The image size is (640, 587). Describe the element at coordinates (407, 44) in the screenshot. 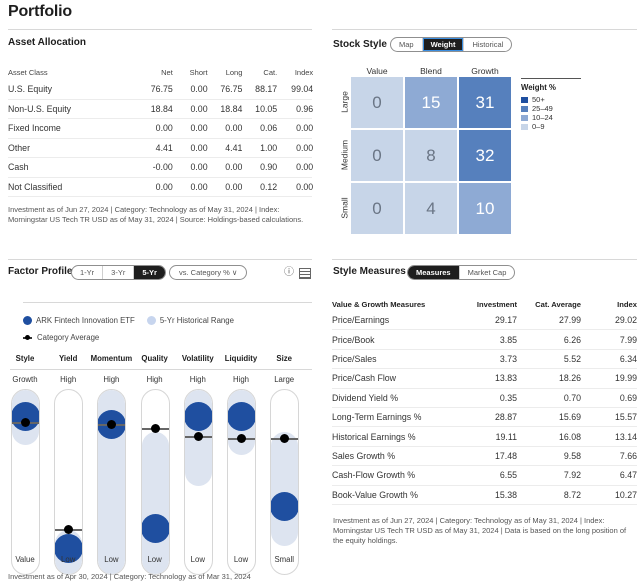

I see `tab-map: Map` at that location.